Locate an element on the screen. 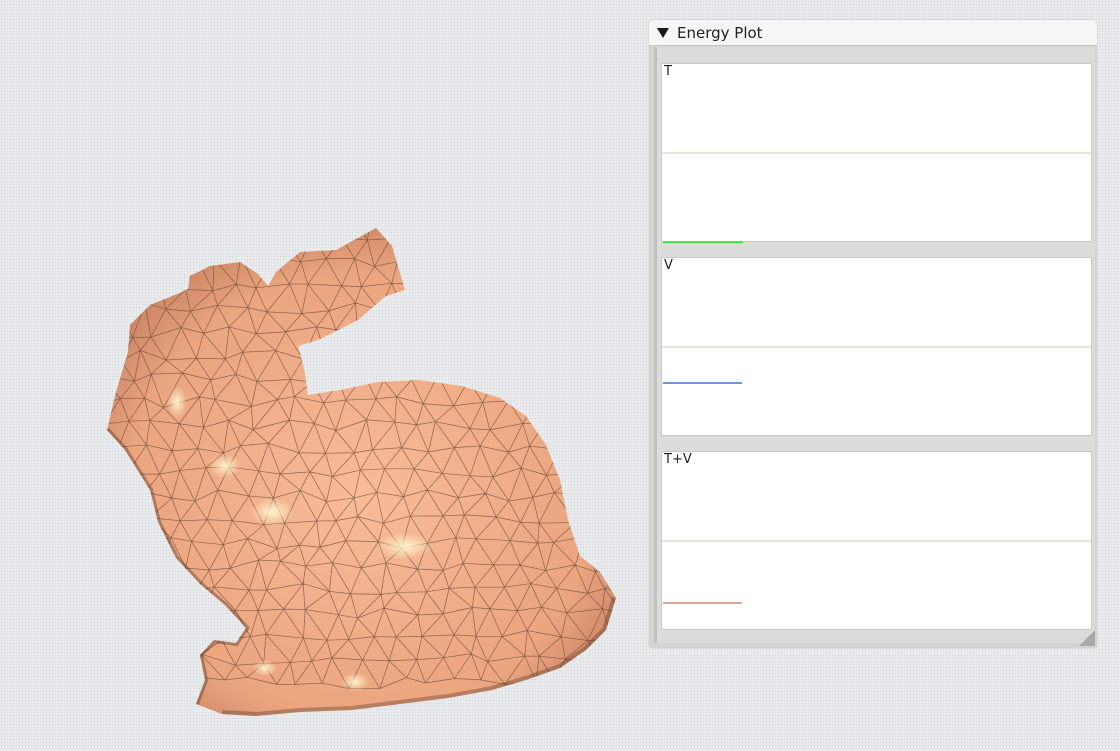 The width and height of the screenshot is (1120, 751). plot-v: V is located at coordinates (876, 346).